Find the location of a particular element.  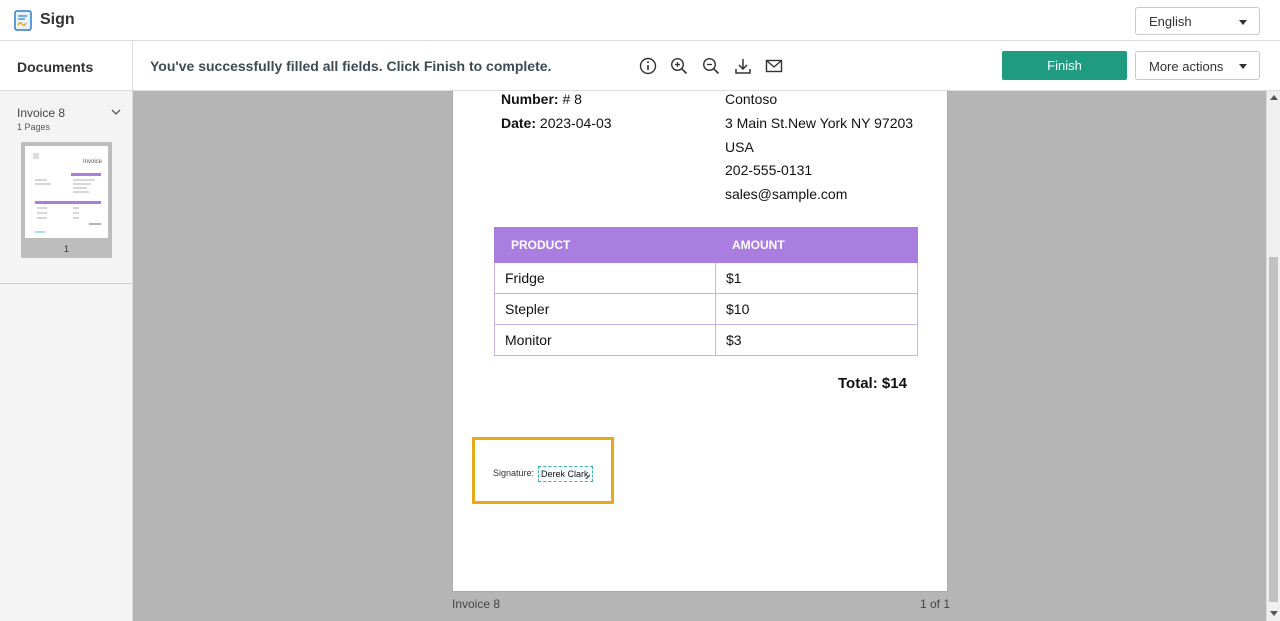

table-row: Fridge $1 is located at coordinates (706, 278).